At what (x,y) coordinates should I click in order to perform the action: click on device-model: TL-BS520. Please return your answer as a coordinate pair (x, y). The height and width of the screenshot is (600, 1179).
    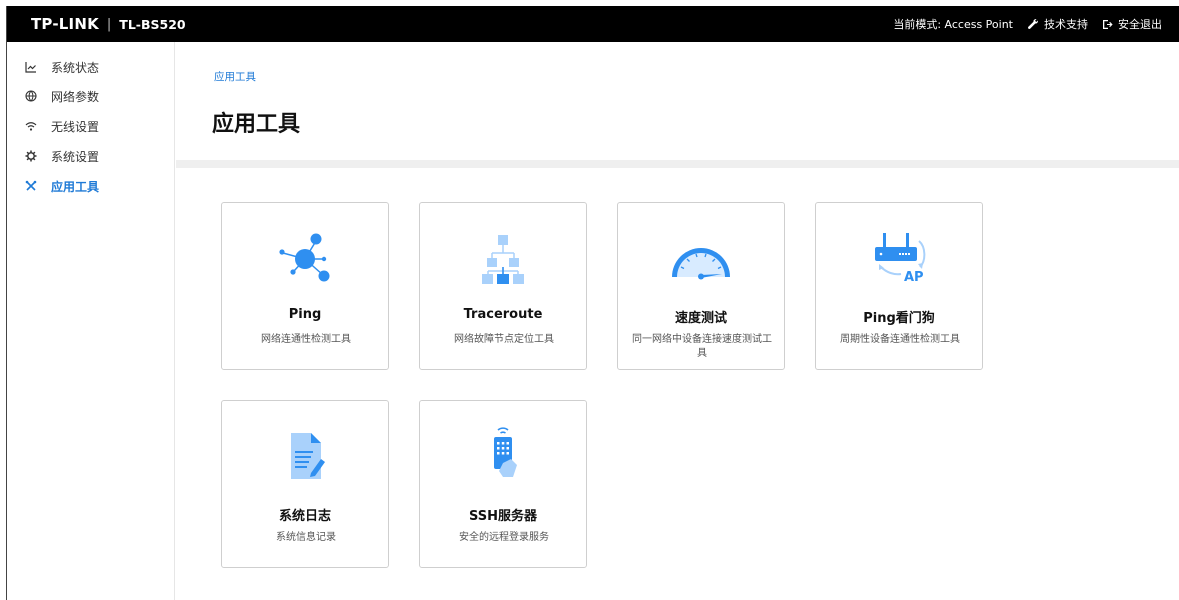
    Looking at the image, I should click on (152, 24).